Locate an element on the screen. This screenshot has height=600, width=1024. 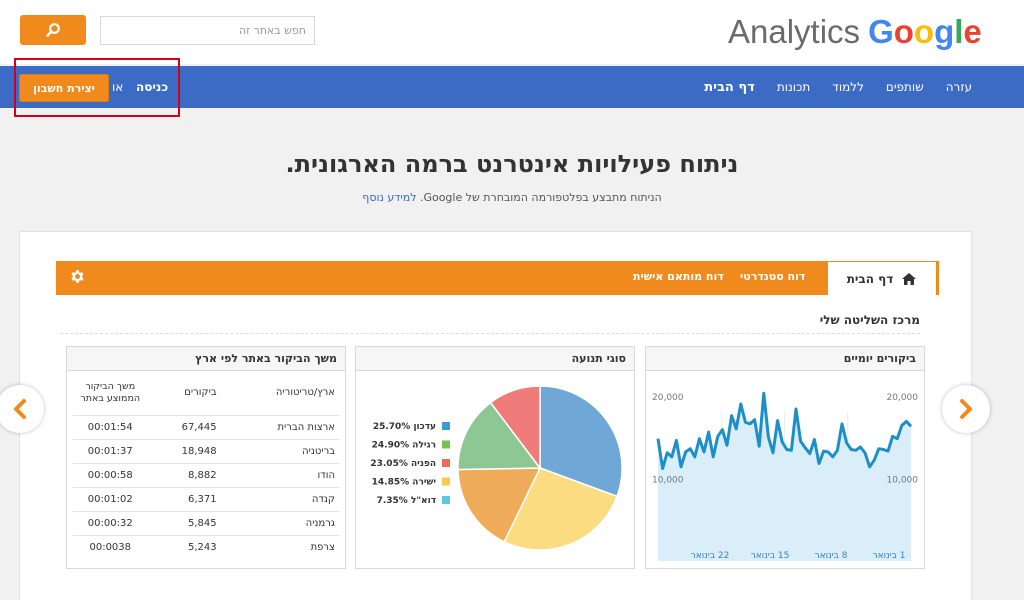
legend-label: 14.85% ישירה is located at coordinates (404, 483).